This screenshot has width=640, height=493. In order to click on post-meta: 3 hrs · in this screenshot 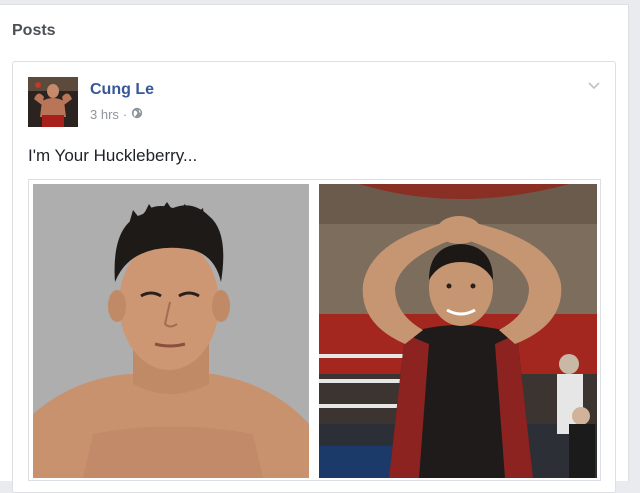, I will do `click(116, 114)`.